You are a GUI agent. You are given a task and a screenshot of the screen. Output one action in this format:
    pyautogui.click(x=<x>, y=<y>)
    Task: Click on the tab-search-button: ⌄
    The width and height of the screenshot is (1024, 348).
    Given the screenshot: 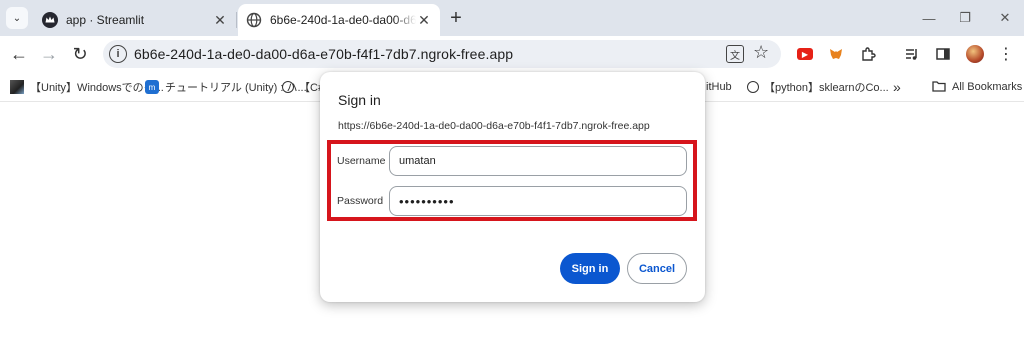 What is the action you would take?
    pyautogui.click(x=17, y=18)
    